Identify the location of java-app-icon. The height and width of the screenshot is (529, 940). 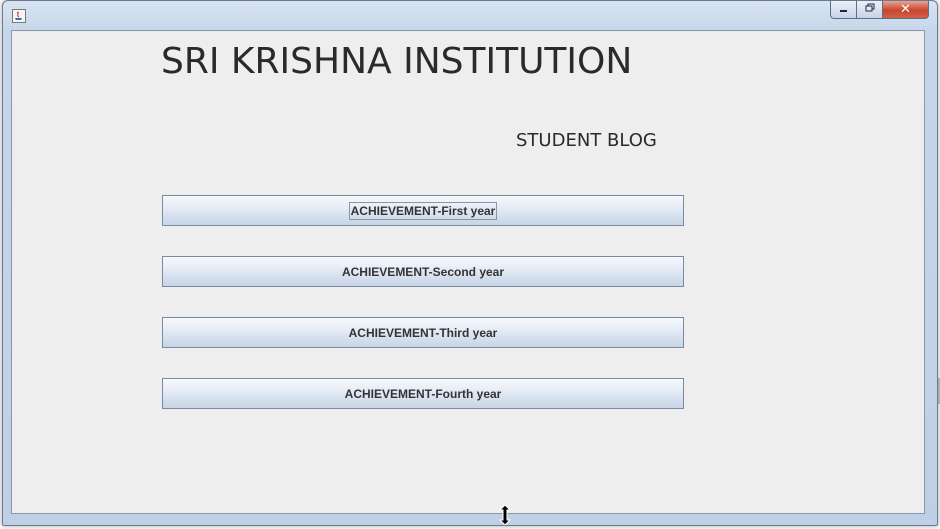
(19, 16).